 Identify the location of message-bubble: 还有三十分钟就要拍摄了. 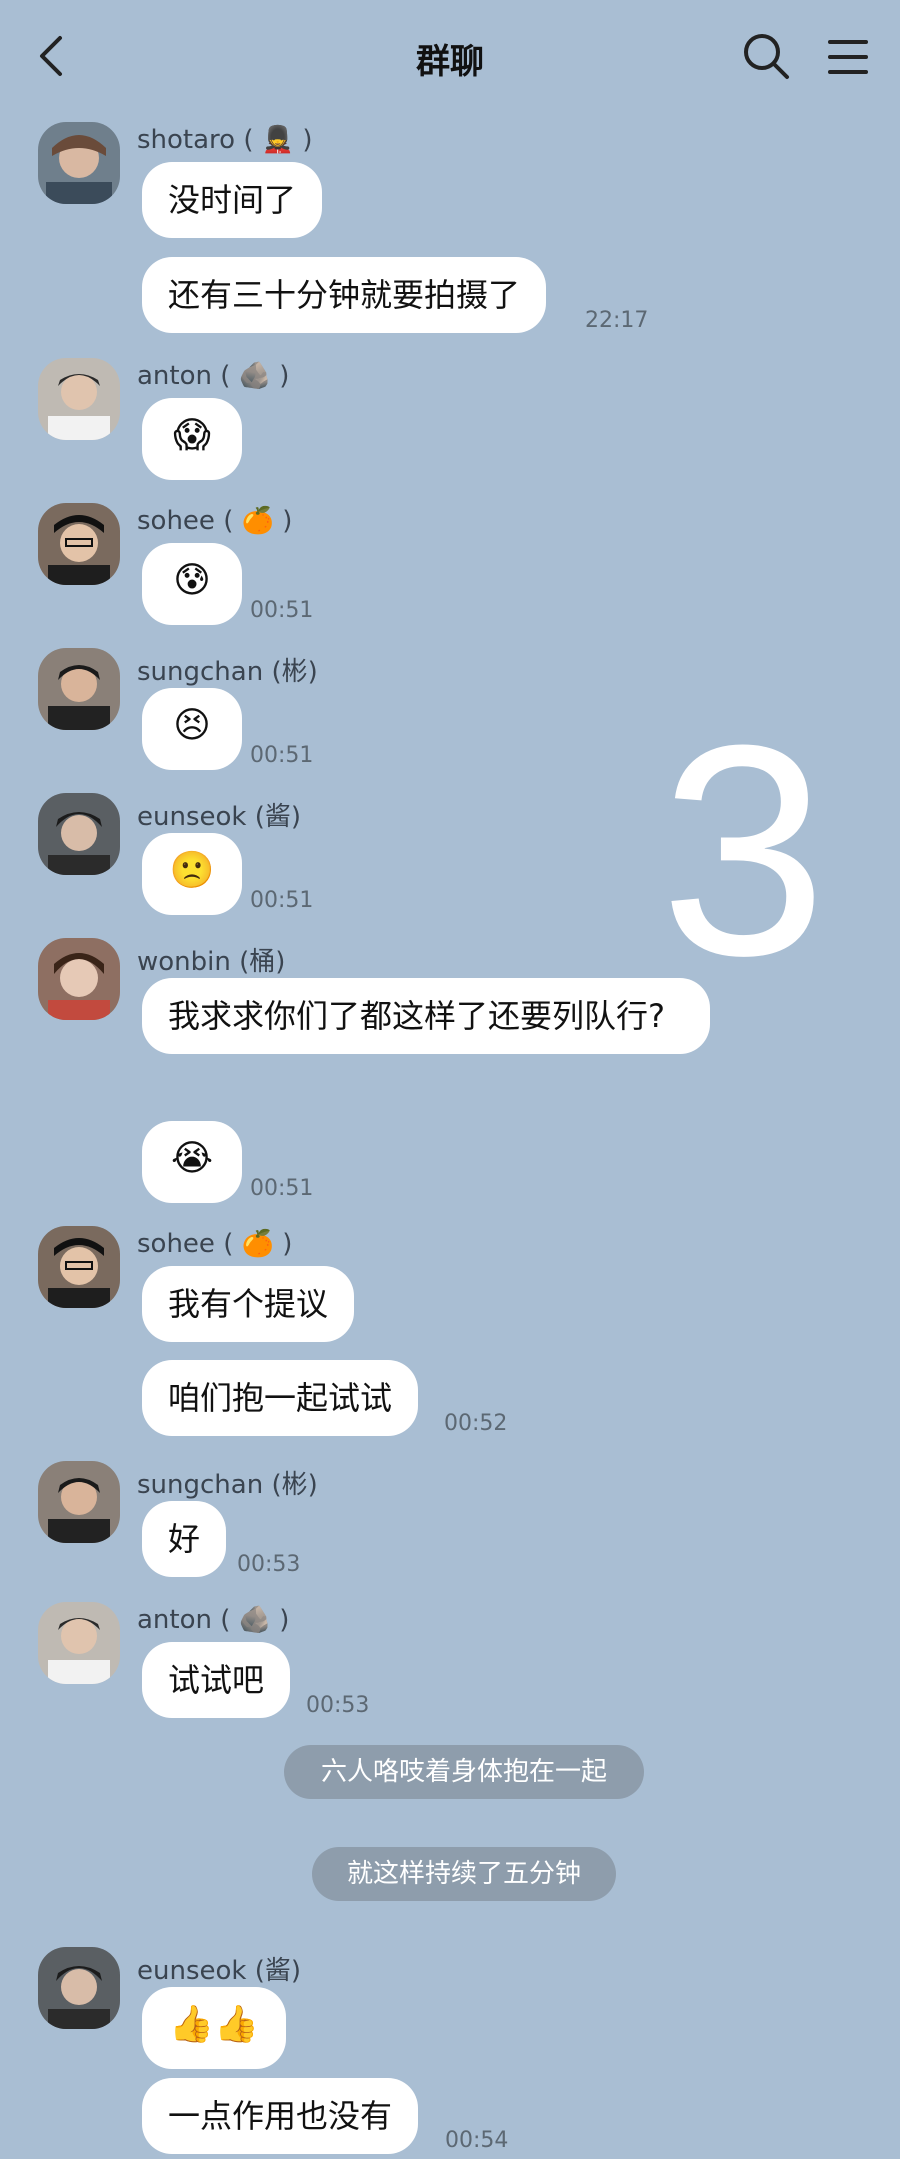
(344, 295).